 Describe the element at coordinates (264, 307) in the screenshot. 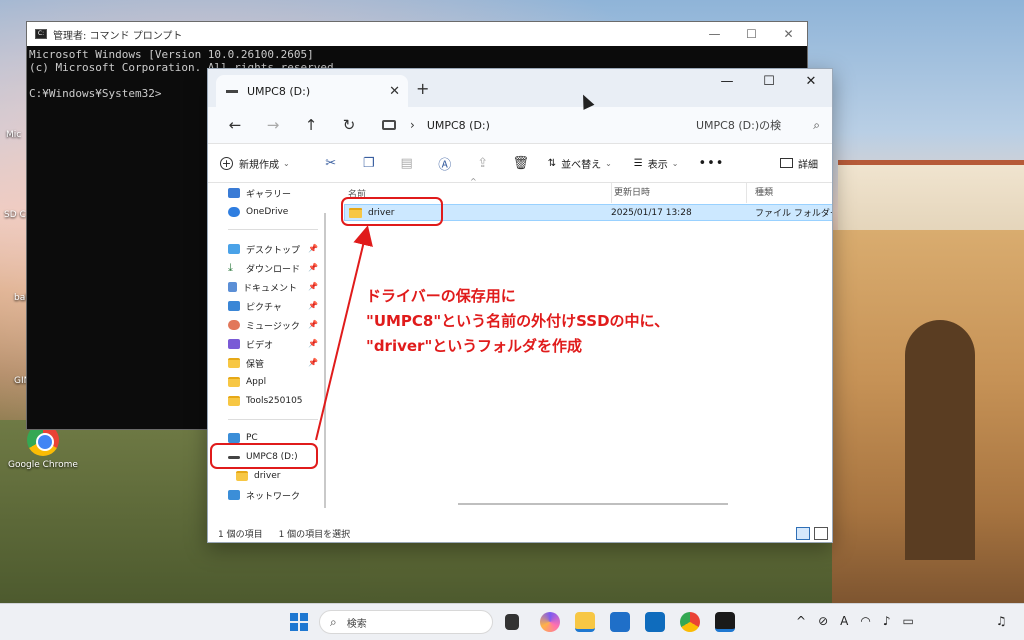

I see `nav-label: ピクチャ` at that location.